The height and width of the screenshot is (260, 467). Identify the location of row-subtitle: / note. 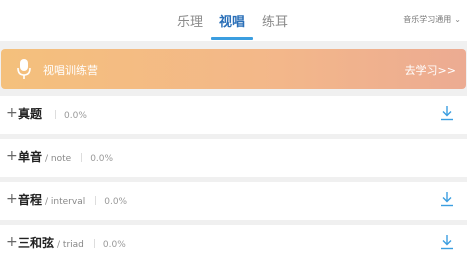
(58, 159).